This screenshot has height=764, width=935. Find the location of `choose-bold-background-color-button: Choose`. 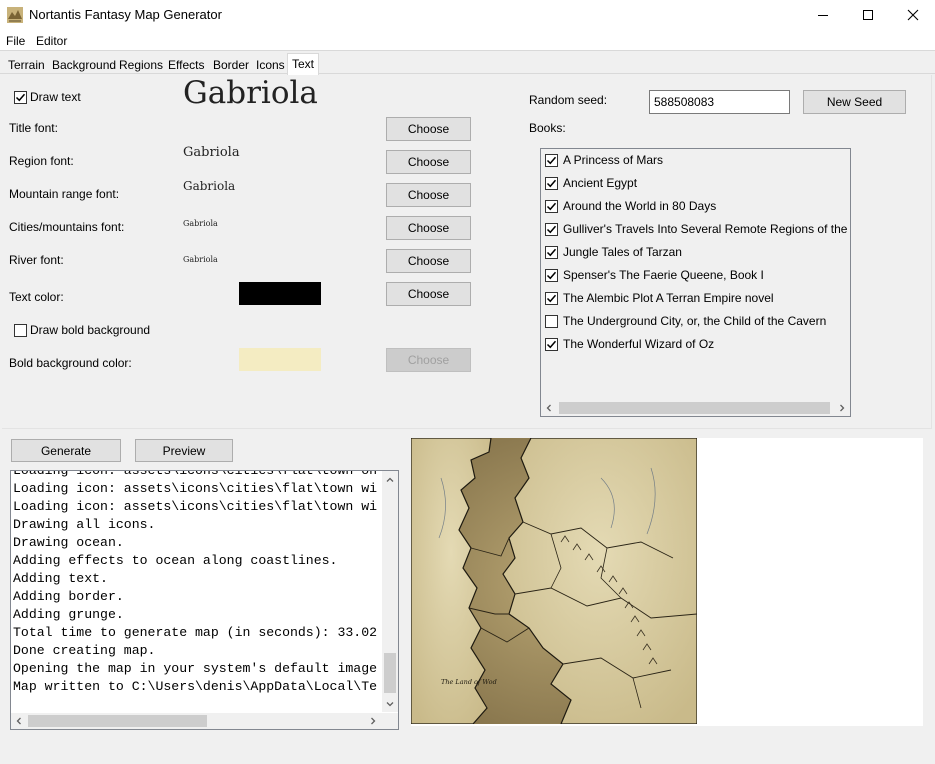

choose-bold-background-color-button: Choose is located at coordinates (428, 360).